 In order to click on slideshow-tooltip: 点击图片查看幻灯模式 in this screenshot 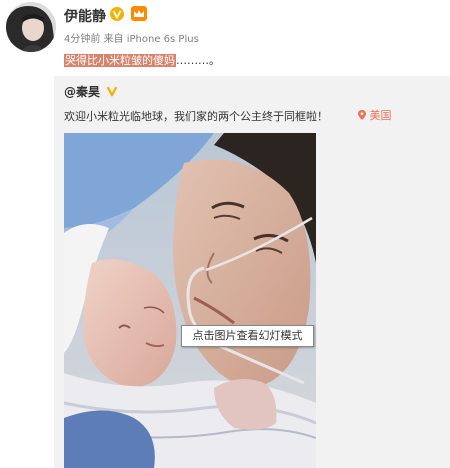, I will do `click(247, 336)`.